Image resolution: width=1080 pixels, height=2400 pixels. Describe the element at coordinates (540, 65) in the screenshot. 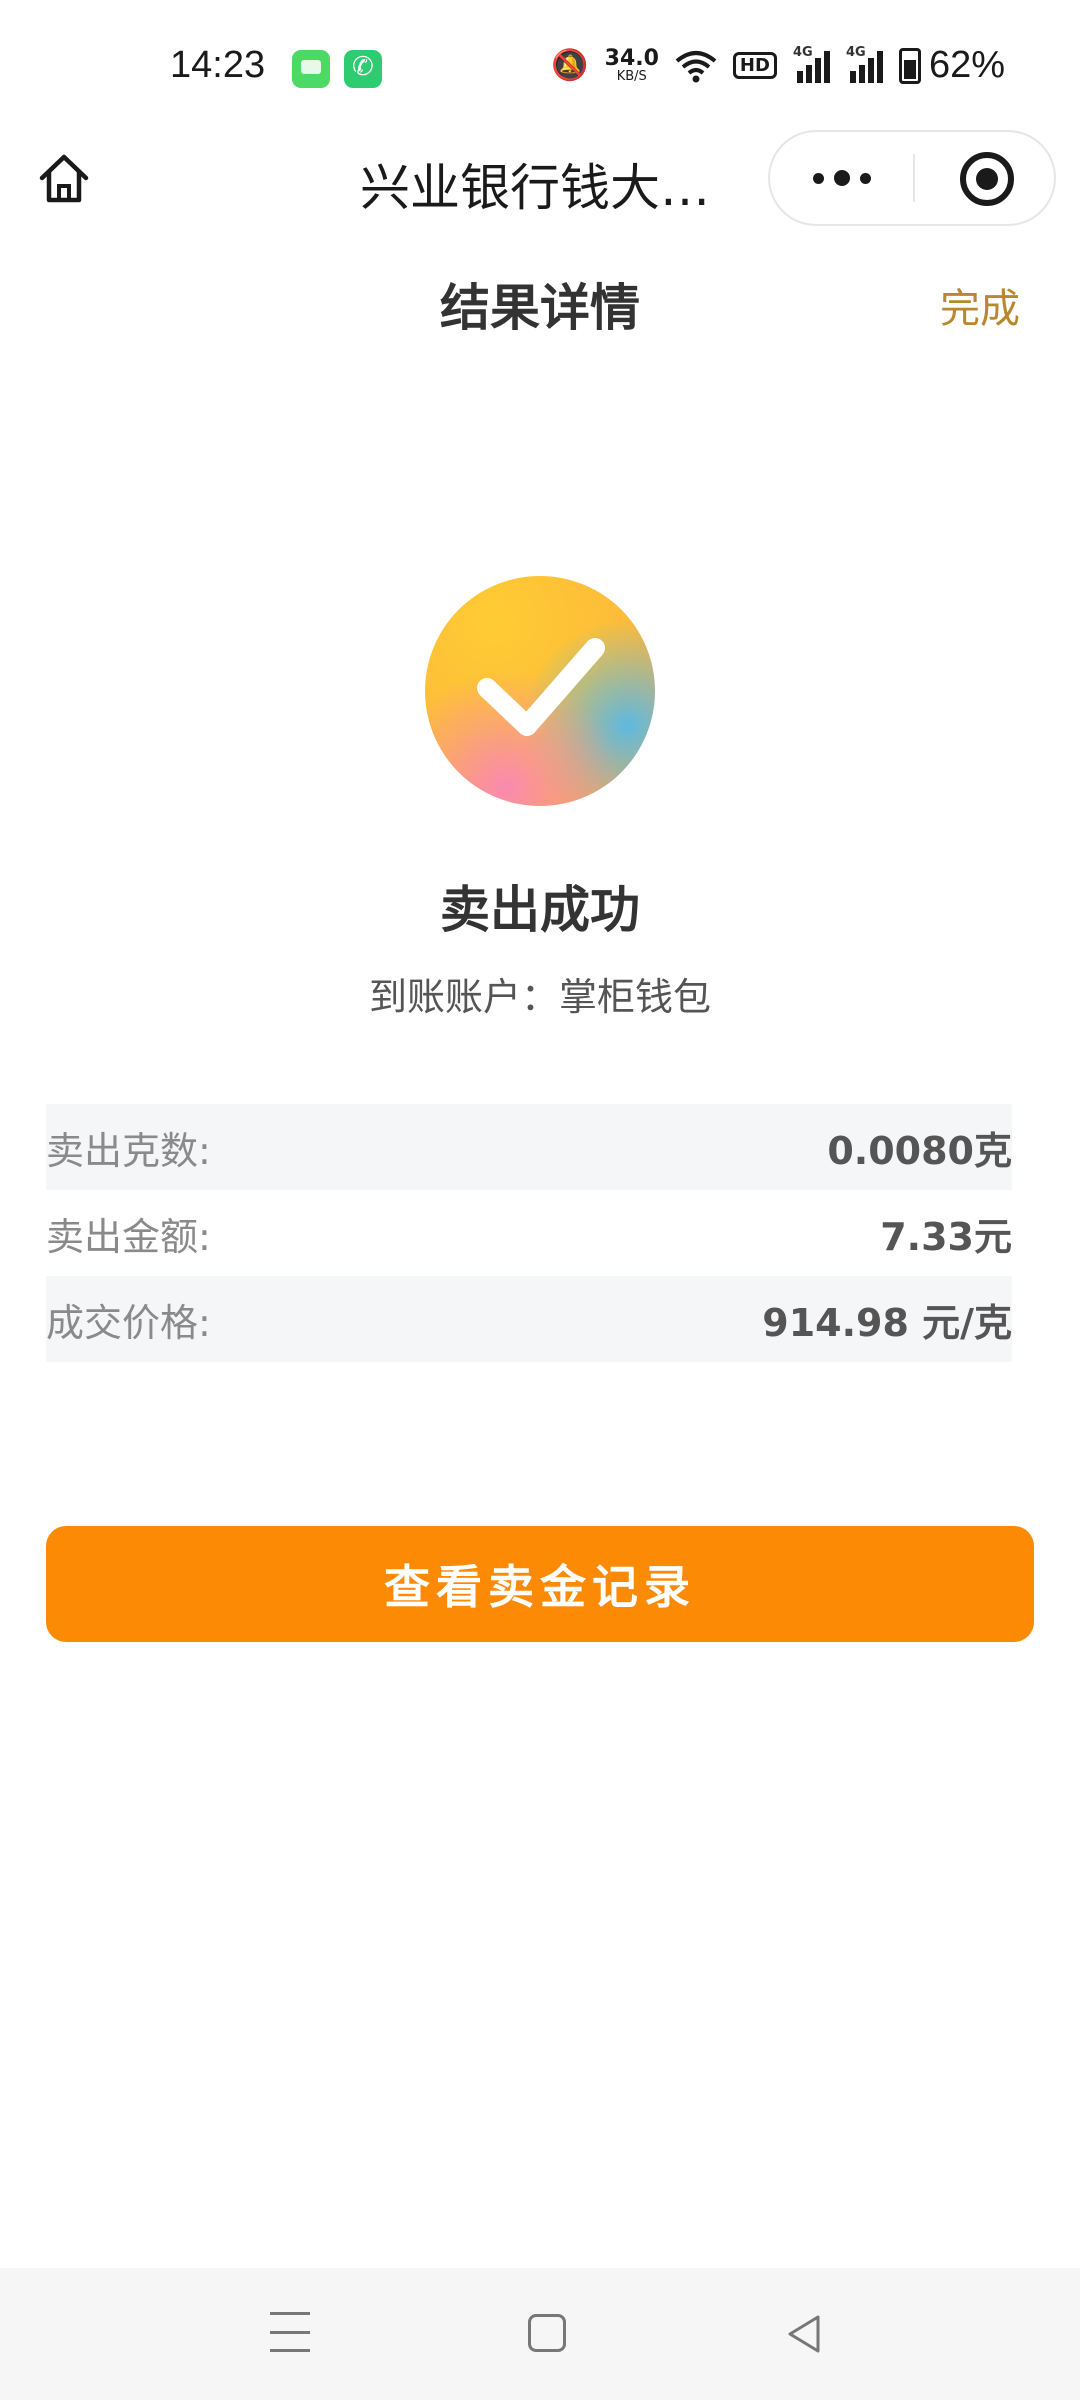

I see `status-bar: 14:23 🔕 34.0 KB/S HD 4G 4G 62%` at that location.